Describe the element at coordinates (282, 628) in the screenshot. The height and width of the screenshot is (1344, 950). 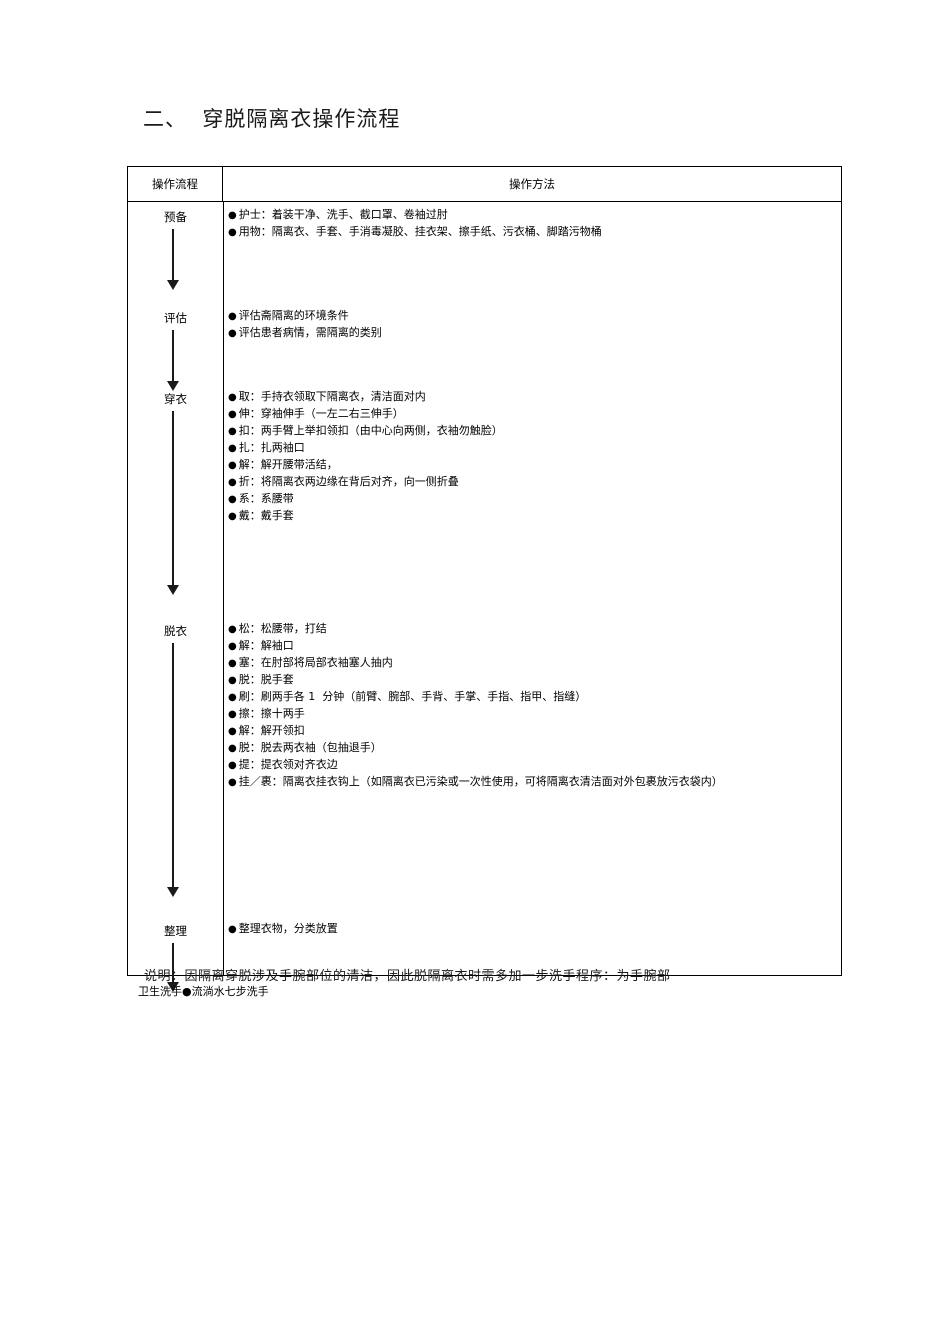
I see `bullet-text: 松：松腰带，打结` at that location.